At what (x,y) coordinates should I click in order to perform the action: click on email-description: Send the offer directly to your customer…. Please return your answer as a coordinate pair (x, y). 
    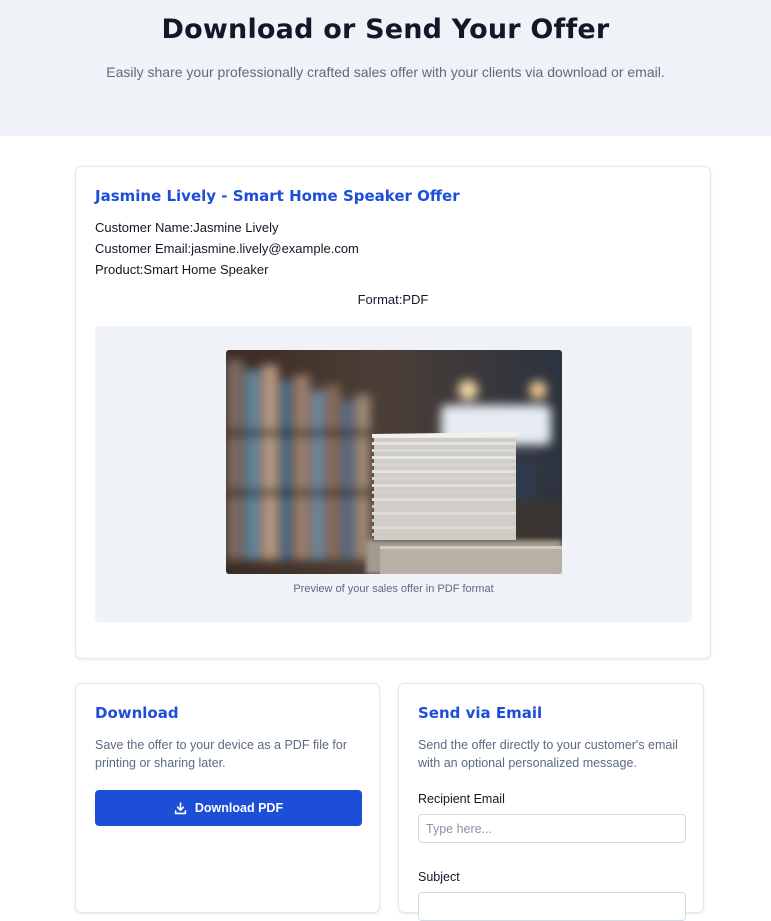
    Looking at the image, I should click on (548, 754).